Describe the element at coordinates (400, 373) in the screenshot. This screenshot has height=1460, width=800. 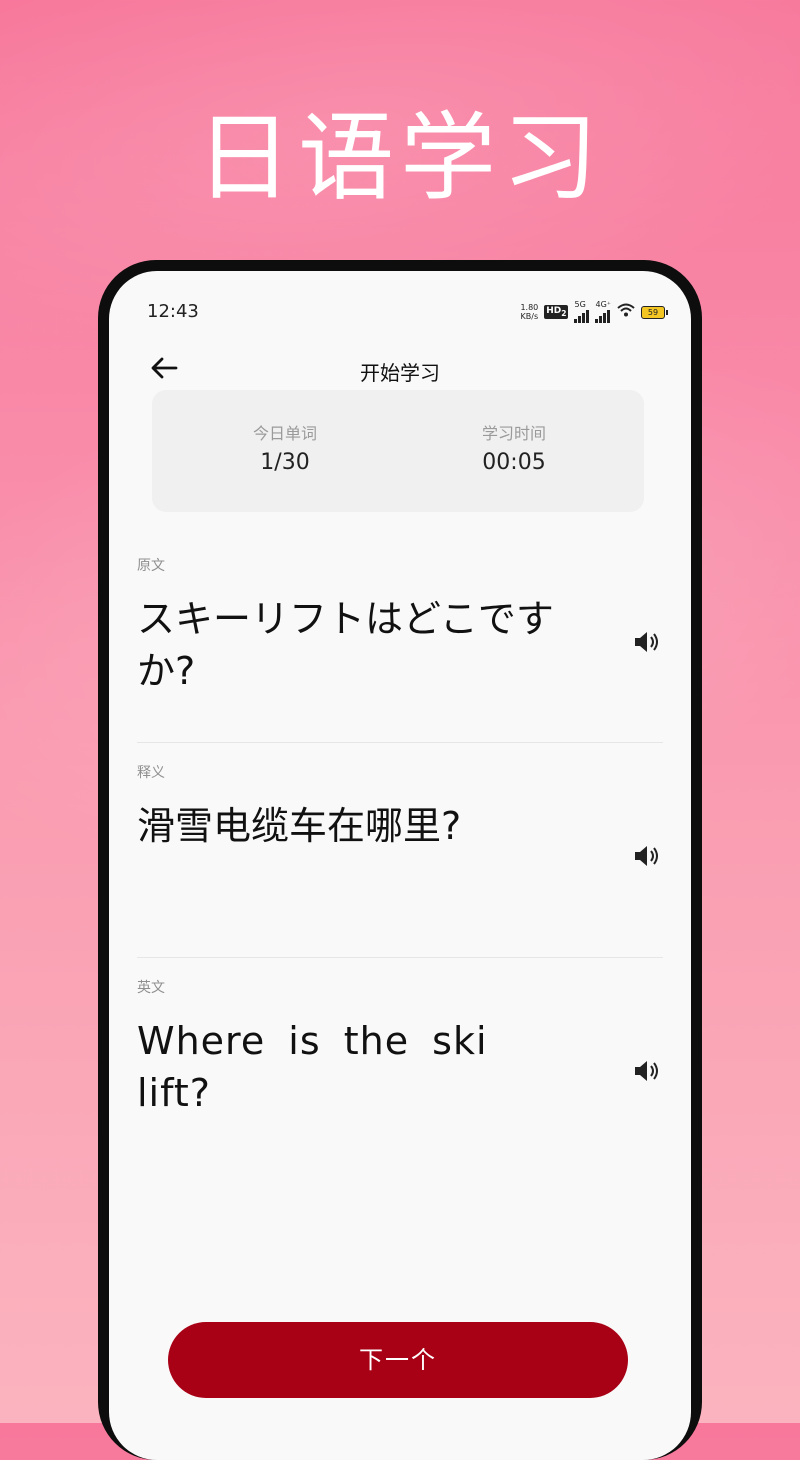
I see `page-title: 开始学习` at that location.